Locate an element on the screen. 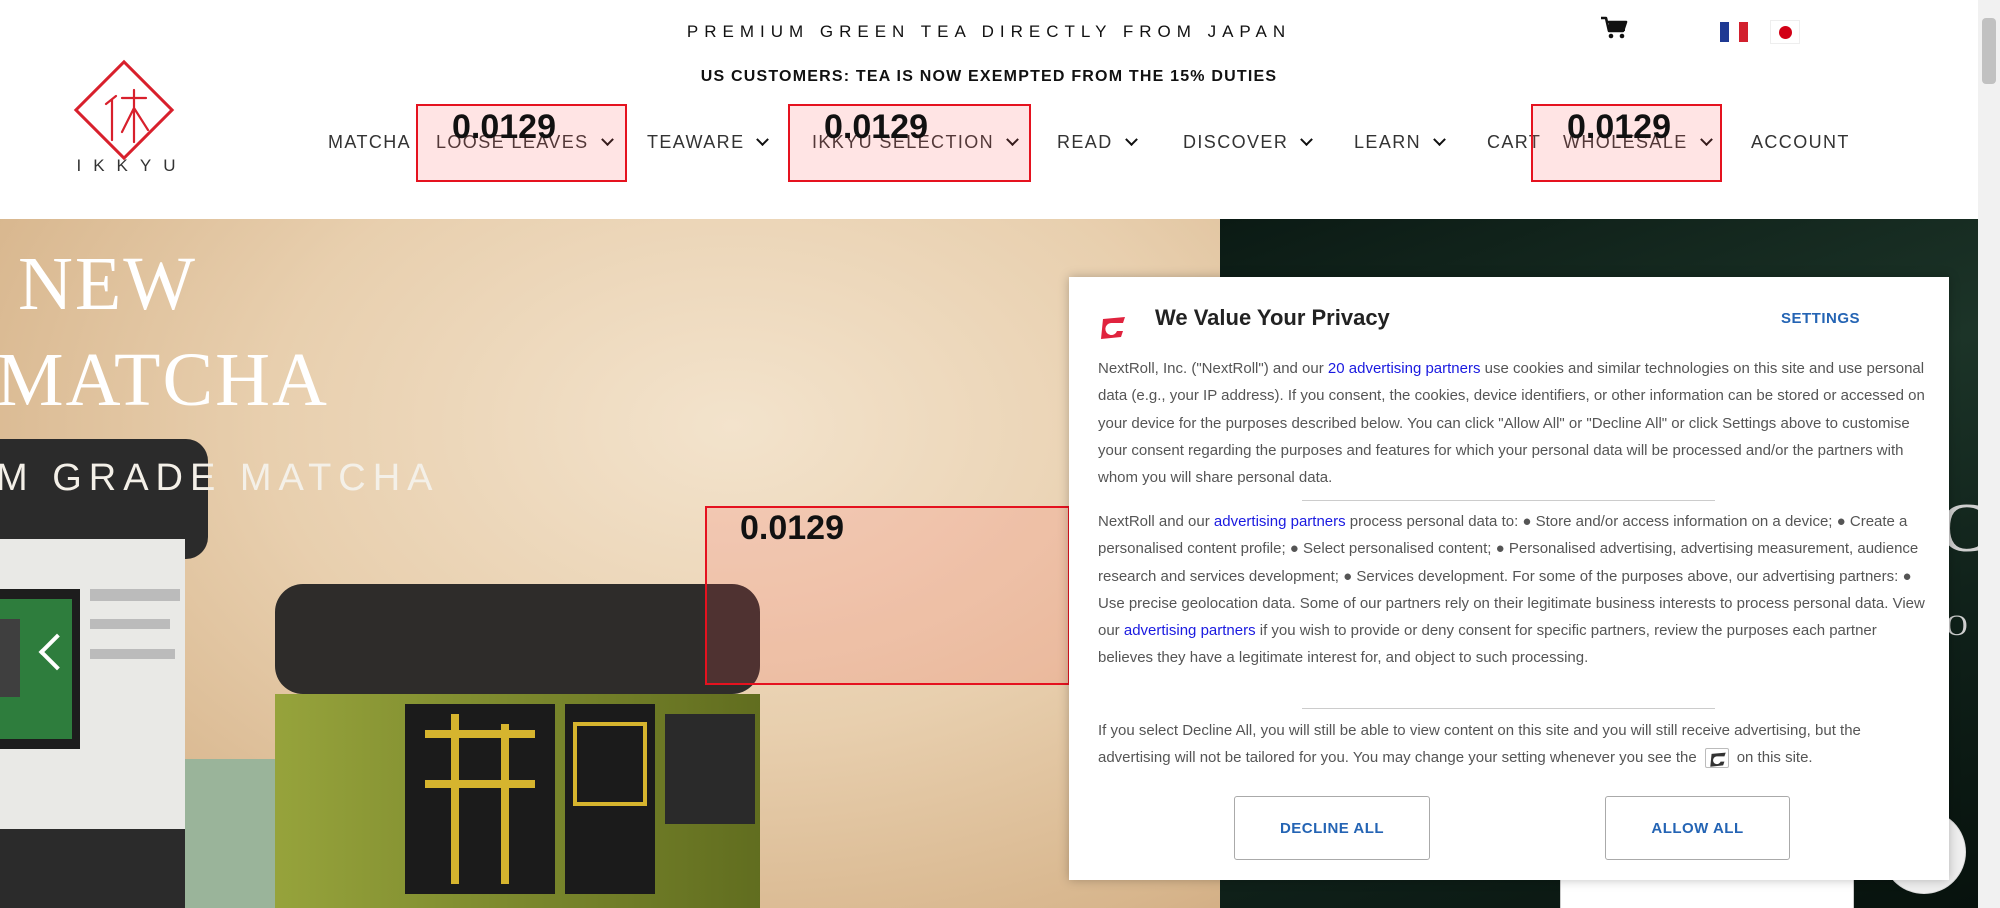 The image size is (2000, 908). nav-label: MATCHA is located at coordinates (370, 142).